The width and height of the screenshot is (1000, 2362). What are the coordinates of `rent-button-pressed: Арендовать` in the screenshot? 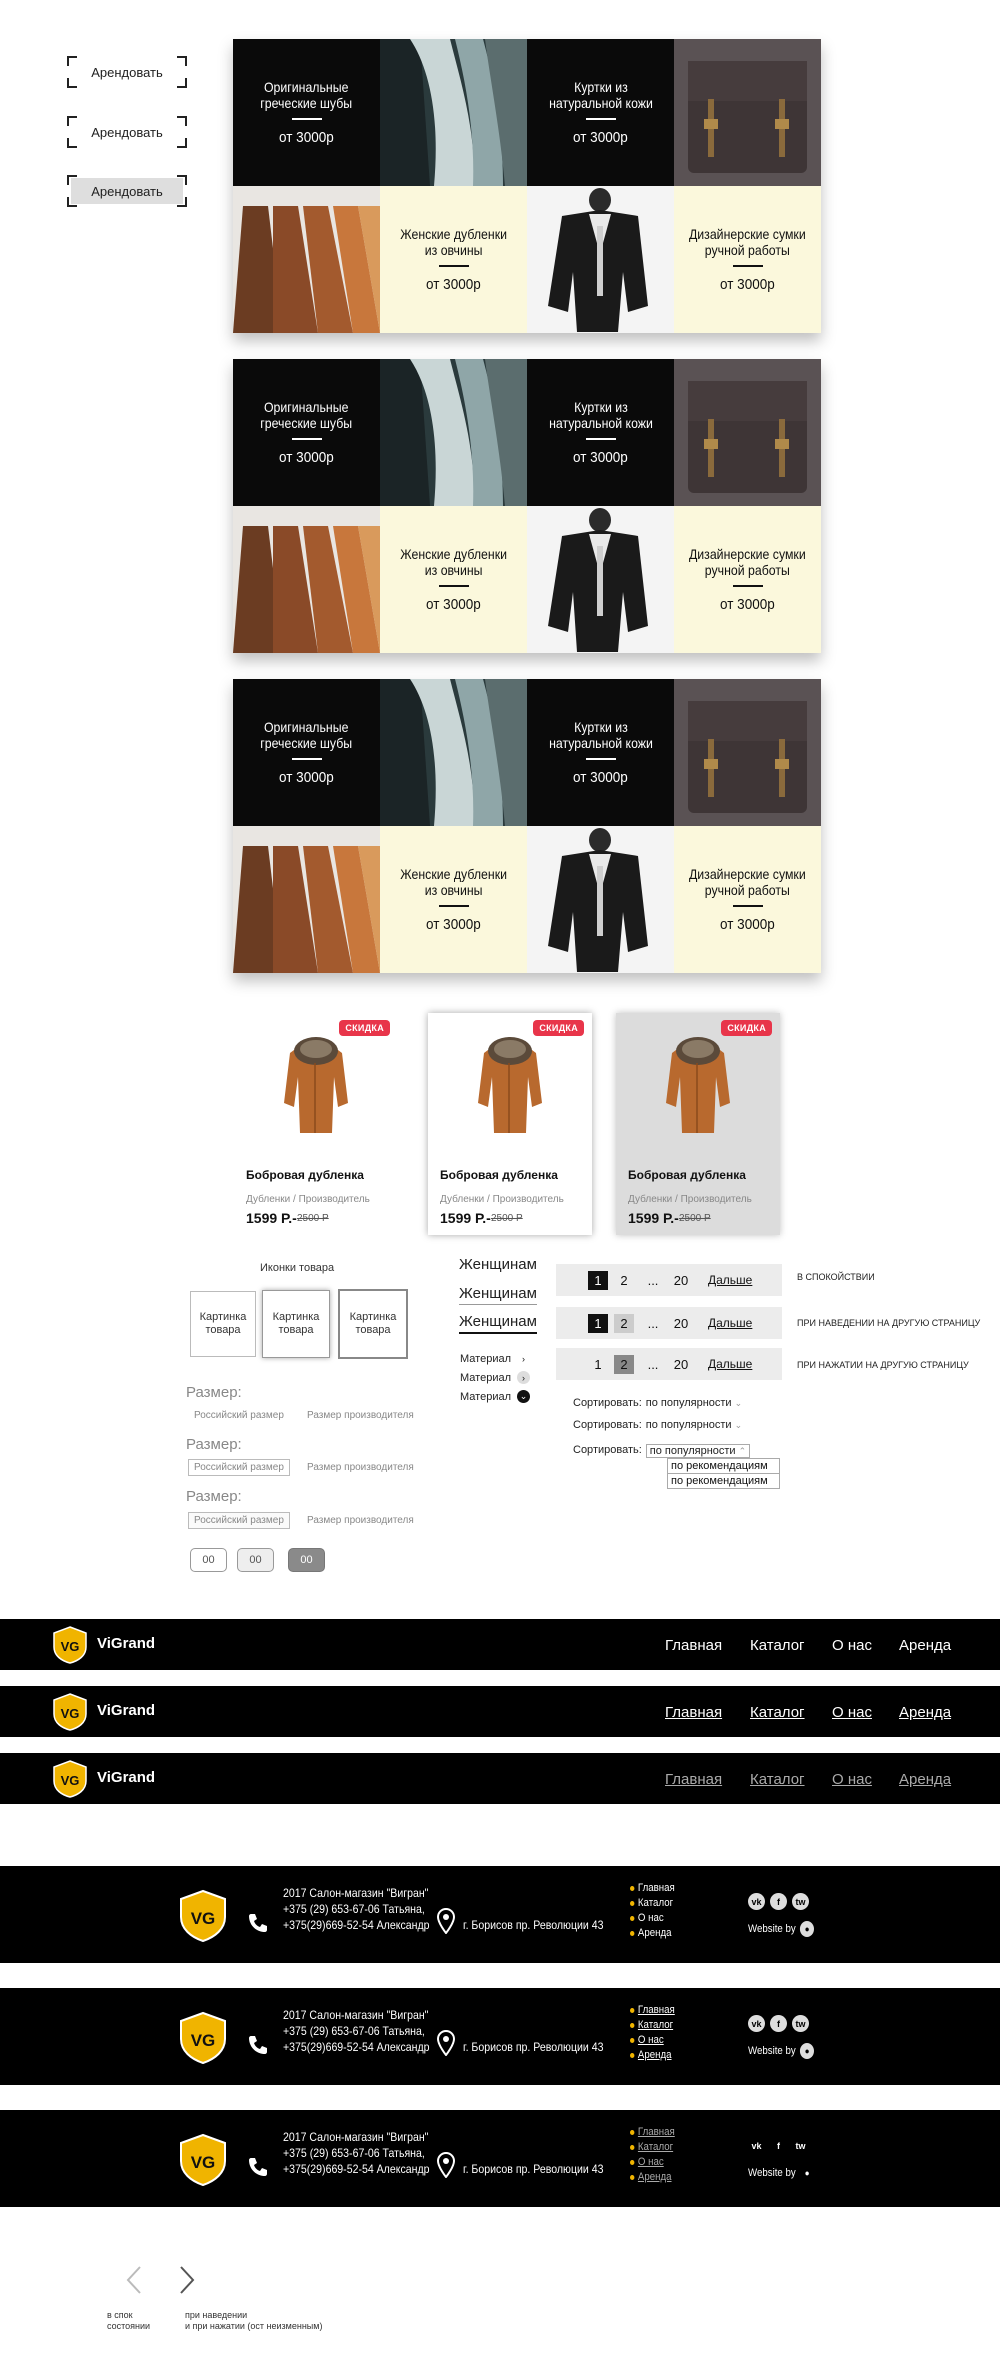 It's located at (127, 191).